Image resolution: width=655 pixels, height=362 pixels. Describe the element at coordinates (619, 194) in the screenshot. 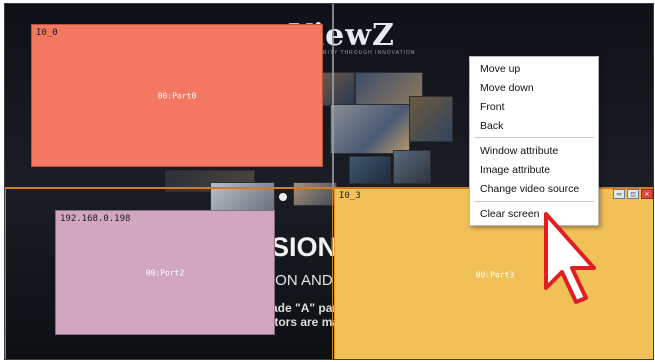

I see `restore-icon: ▭` at that location.